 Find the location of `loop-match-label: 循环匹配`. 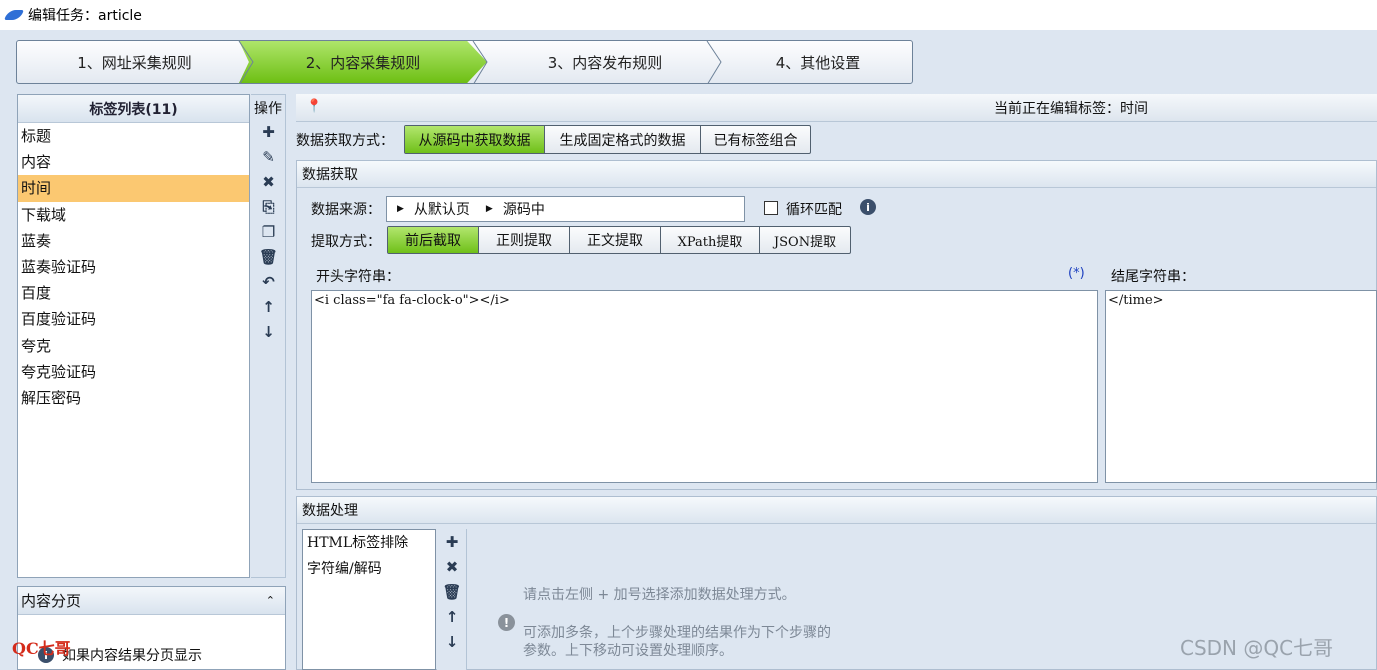

loop-match-label: 循环匹配 is located at coordinates (814, 210).